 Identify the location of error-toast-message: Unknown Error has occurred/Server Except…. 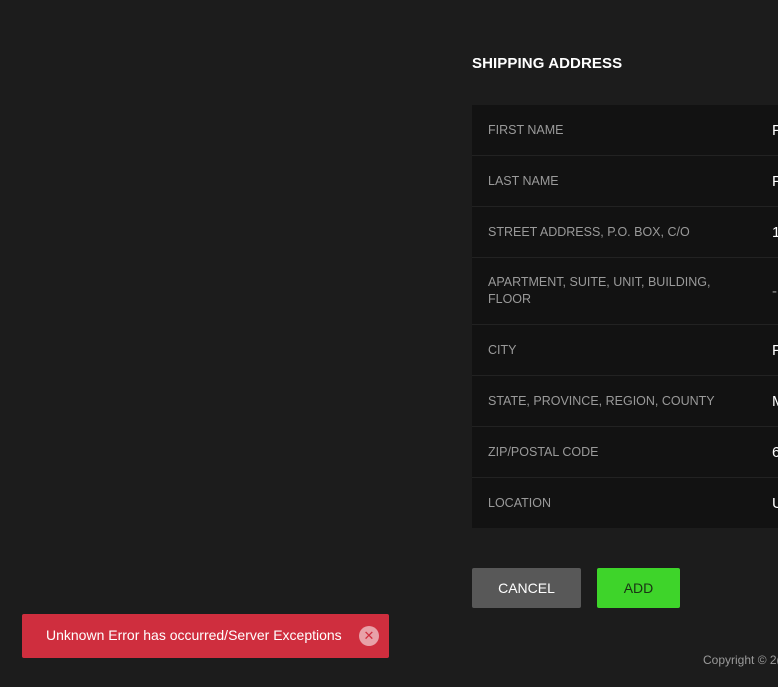
(194, 635).